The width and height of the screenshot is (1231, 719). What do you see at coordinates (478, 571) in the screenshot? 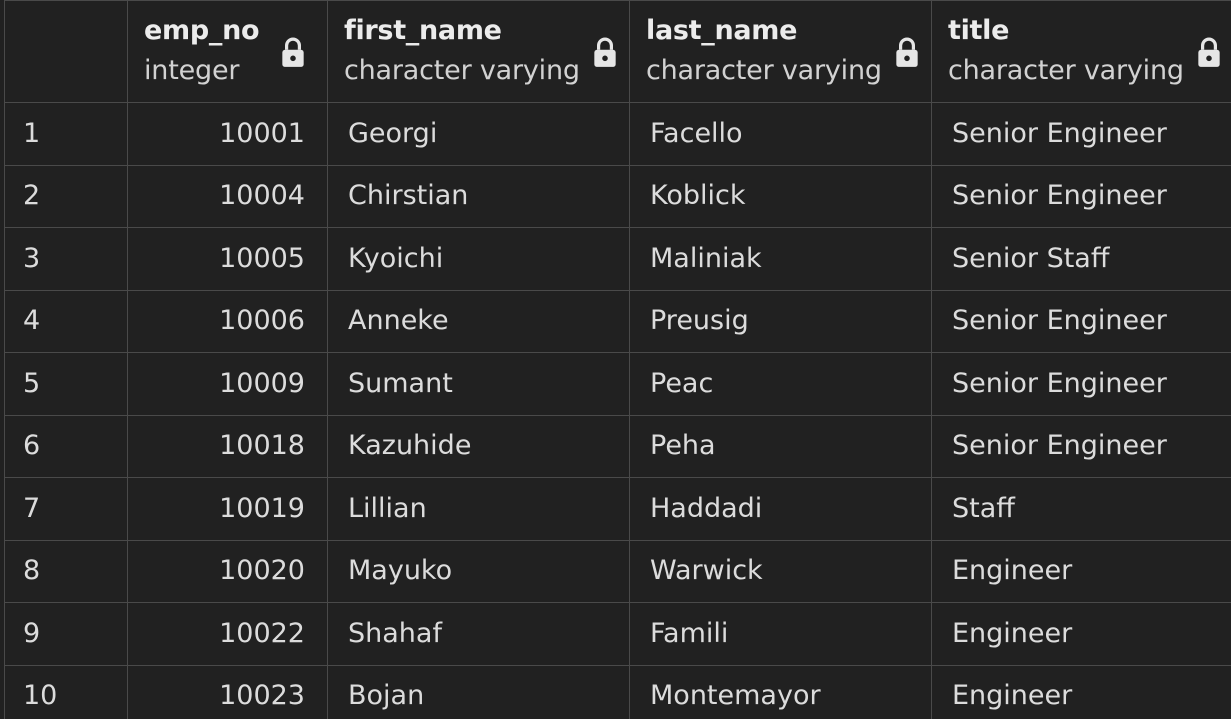
I see `first-name-cell: Mayuko` at bounding box center [478, 571].